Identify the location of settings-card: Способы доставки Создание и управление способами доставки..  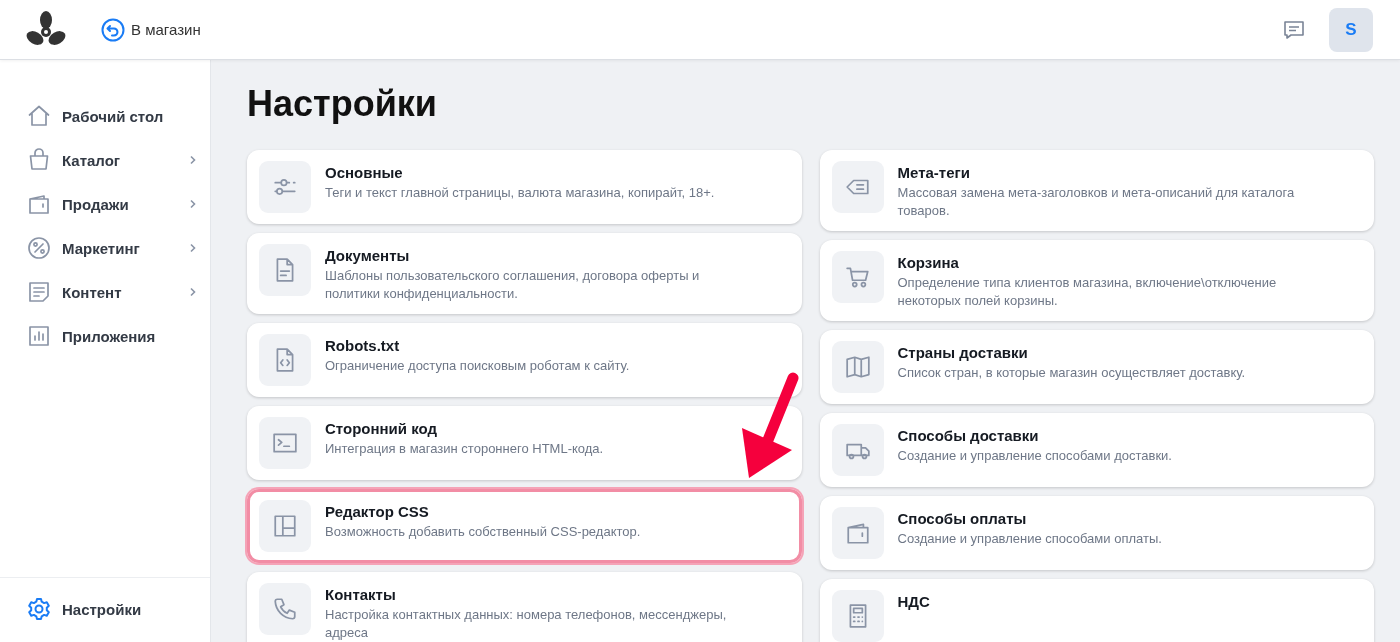
(1096, 450).